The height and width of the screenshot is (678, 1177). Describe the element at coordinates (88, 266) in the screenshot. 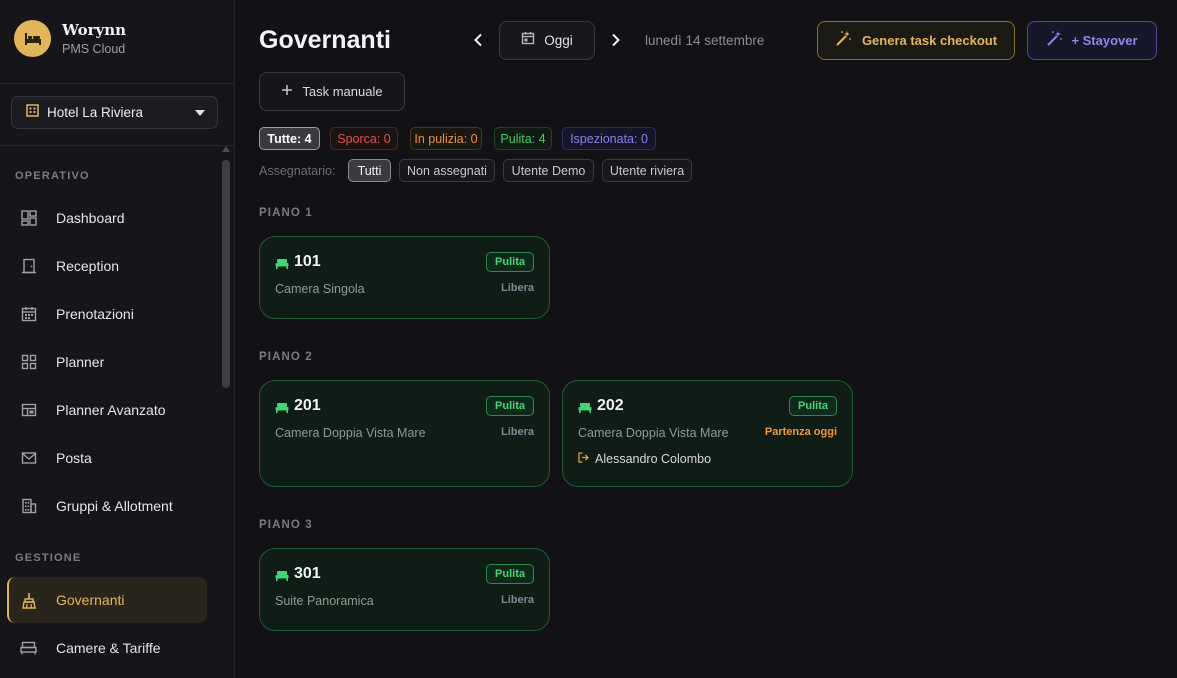

I see `sidebar-item-label: Reception` at that location.